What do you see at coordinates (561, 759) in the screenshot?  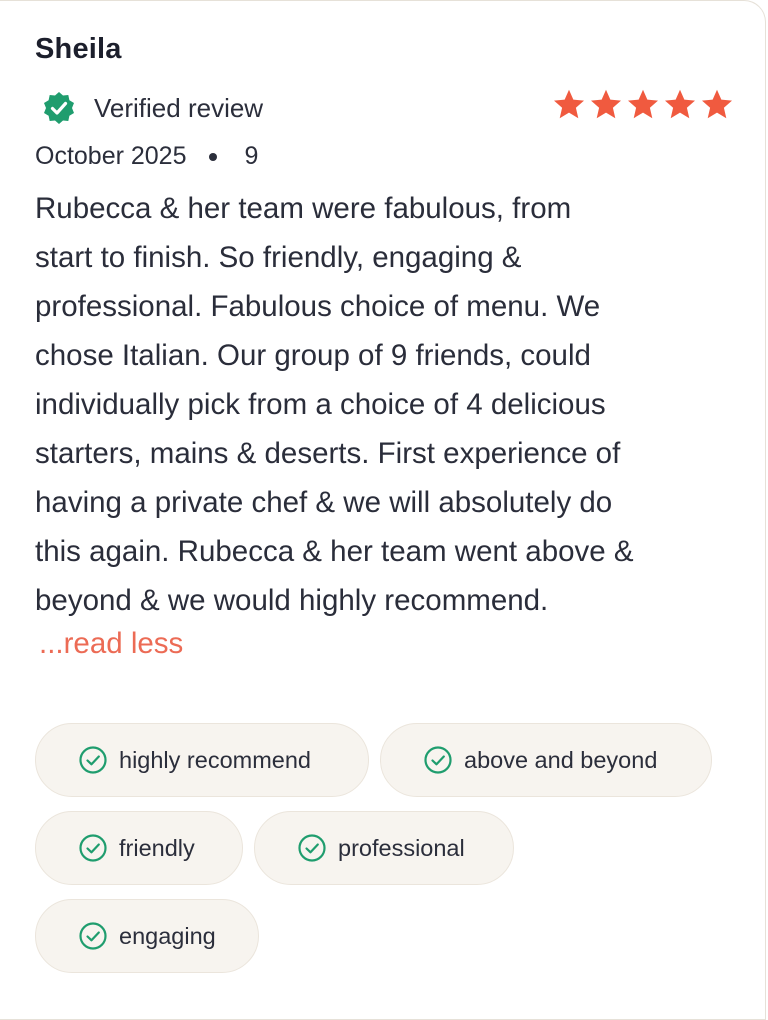 I see `tag-label: above and beyond` at bounding box center [561, 759].